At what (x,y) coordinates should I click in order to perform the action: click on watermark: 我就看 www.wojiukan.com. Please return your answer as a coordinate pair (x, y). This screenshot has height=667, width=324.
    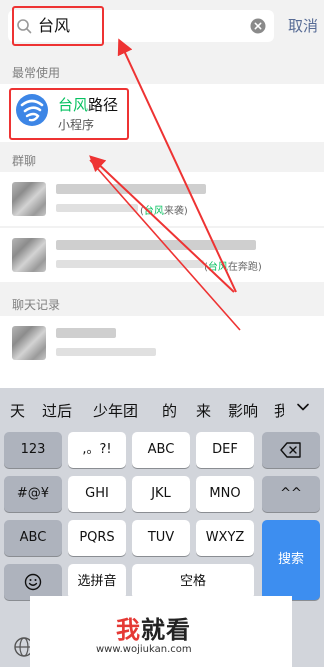
    Looking at the image, I should click on (161, 631).